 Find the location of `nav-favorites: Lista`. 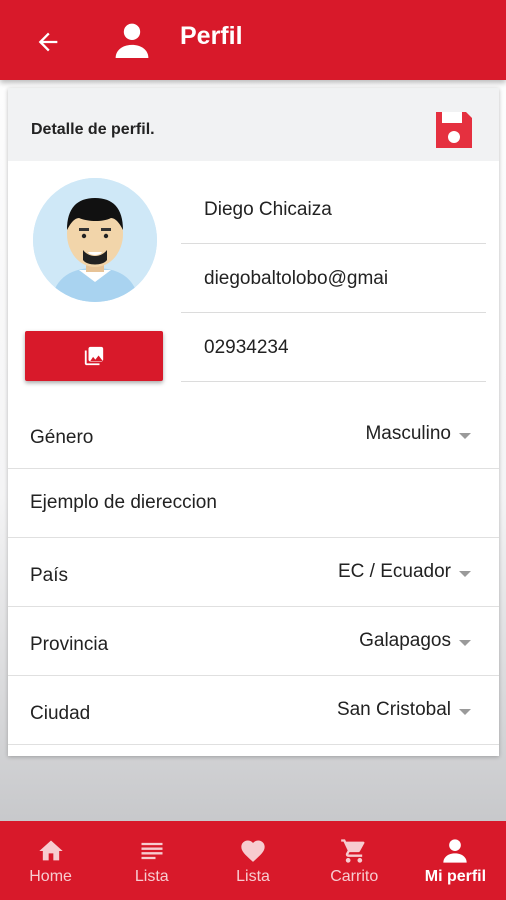

nav-favorites: Lista is located at coordinates (252, 860).